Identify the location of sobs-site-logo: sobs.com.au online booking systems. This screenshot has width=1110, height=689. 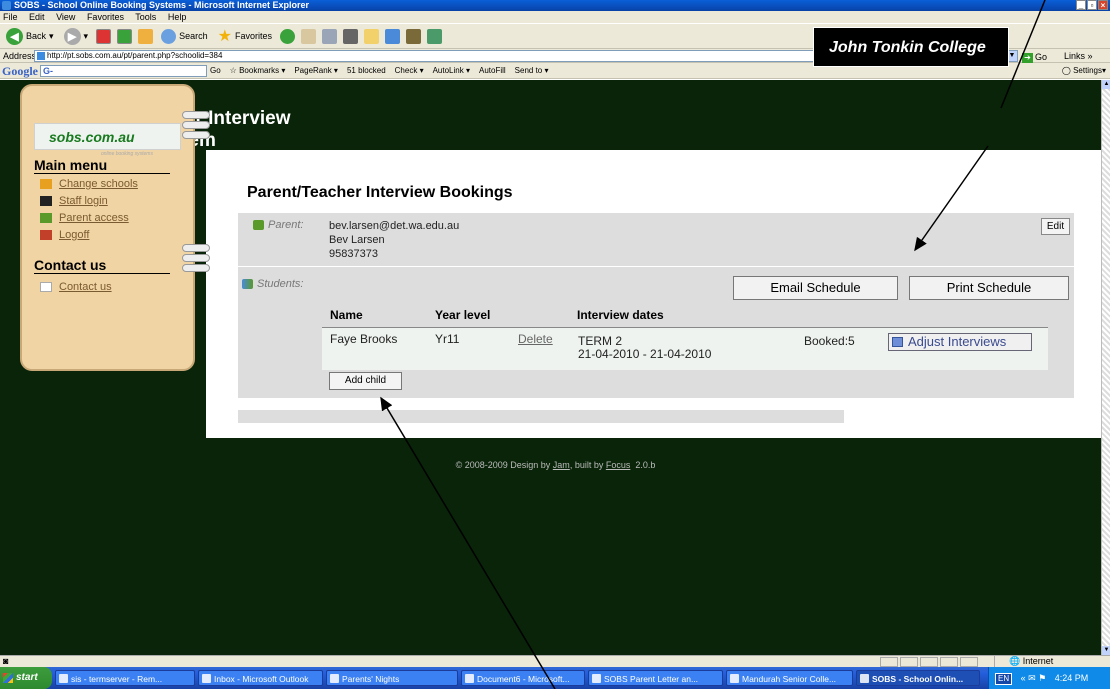
(107, 140).